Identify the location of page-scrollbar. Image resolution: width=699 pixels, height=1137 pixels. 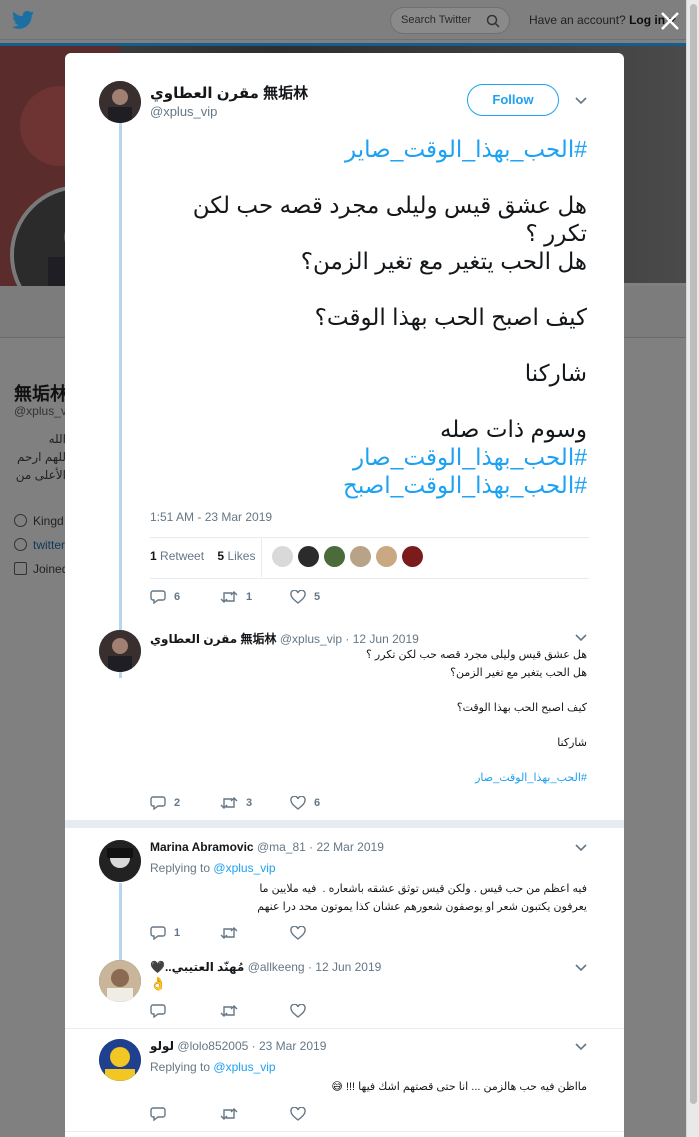
(692, 568).